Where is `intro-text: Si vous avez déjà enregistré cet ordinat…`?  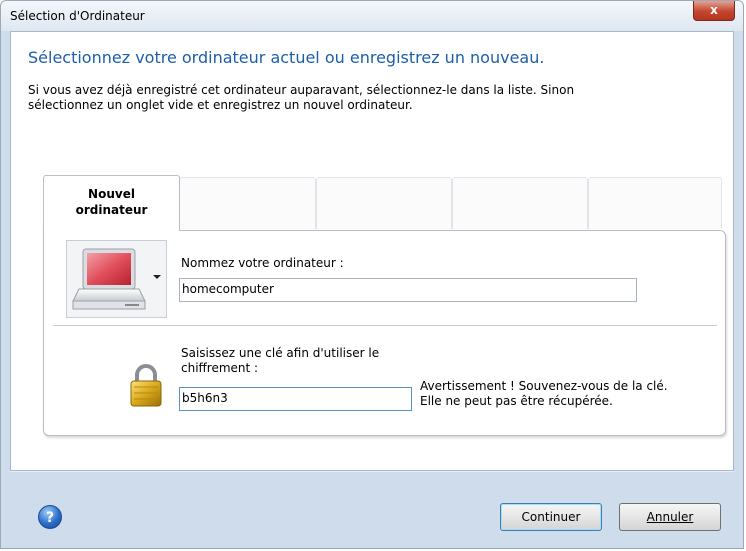
intro-text: Si vous avez déjà enregistré cet ordinat… is located at coordinates (373, 98).